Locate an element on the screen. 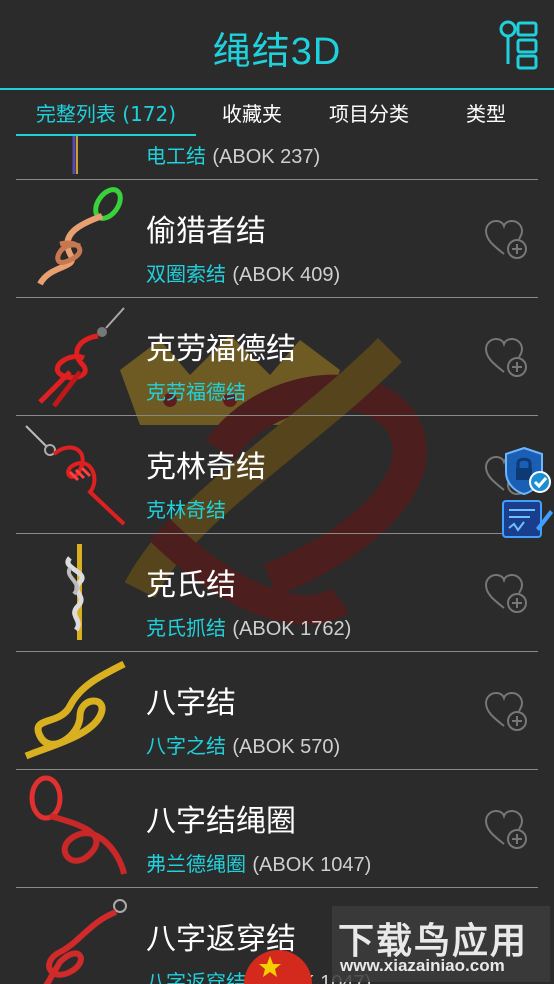  list-item: 克林奇结 克林奇结 is located at coordinates (277, 475).